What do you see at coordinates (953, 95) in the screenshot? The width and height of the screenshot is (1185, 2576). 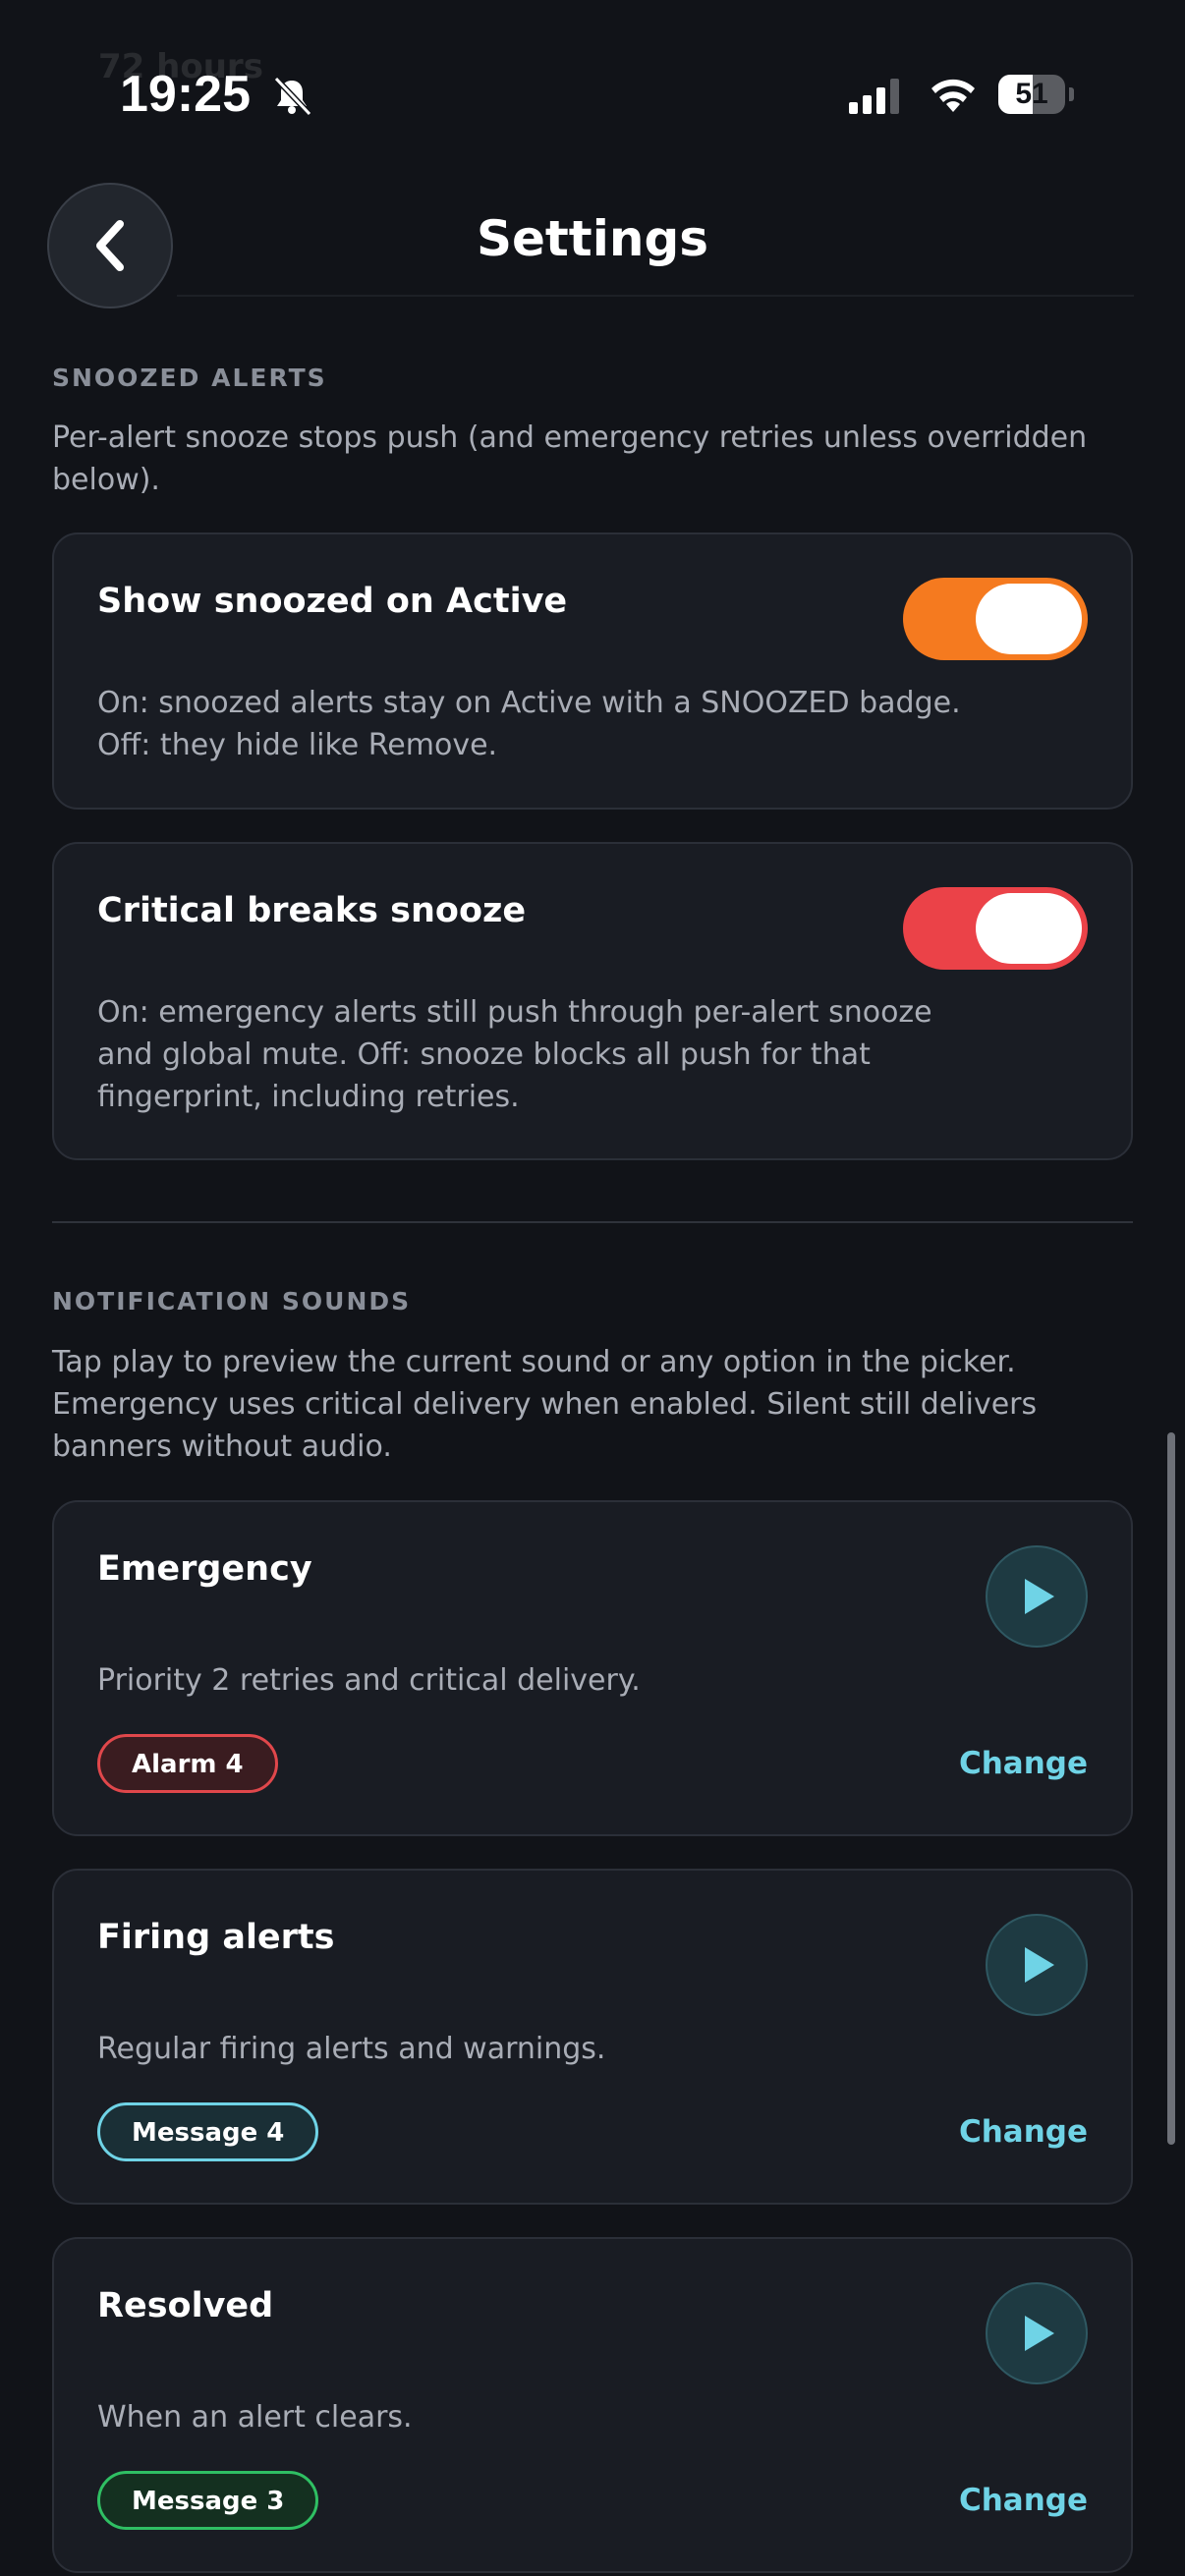 I see `wifi-icon` at bounding box center [953, 95].